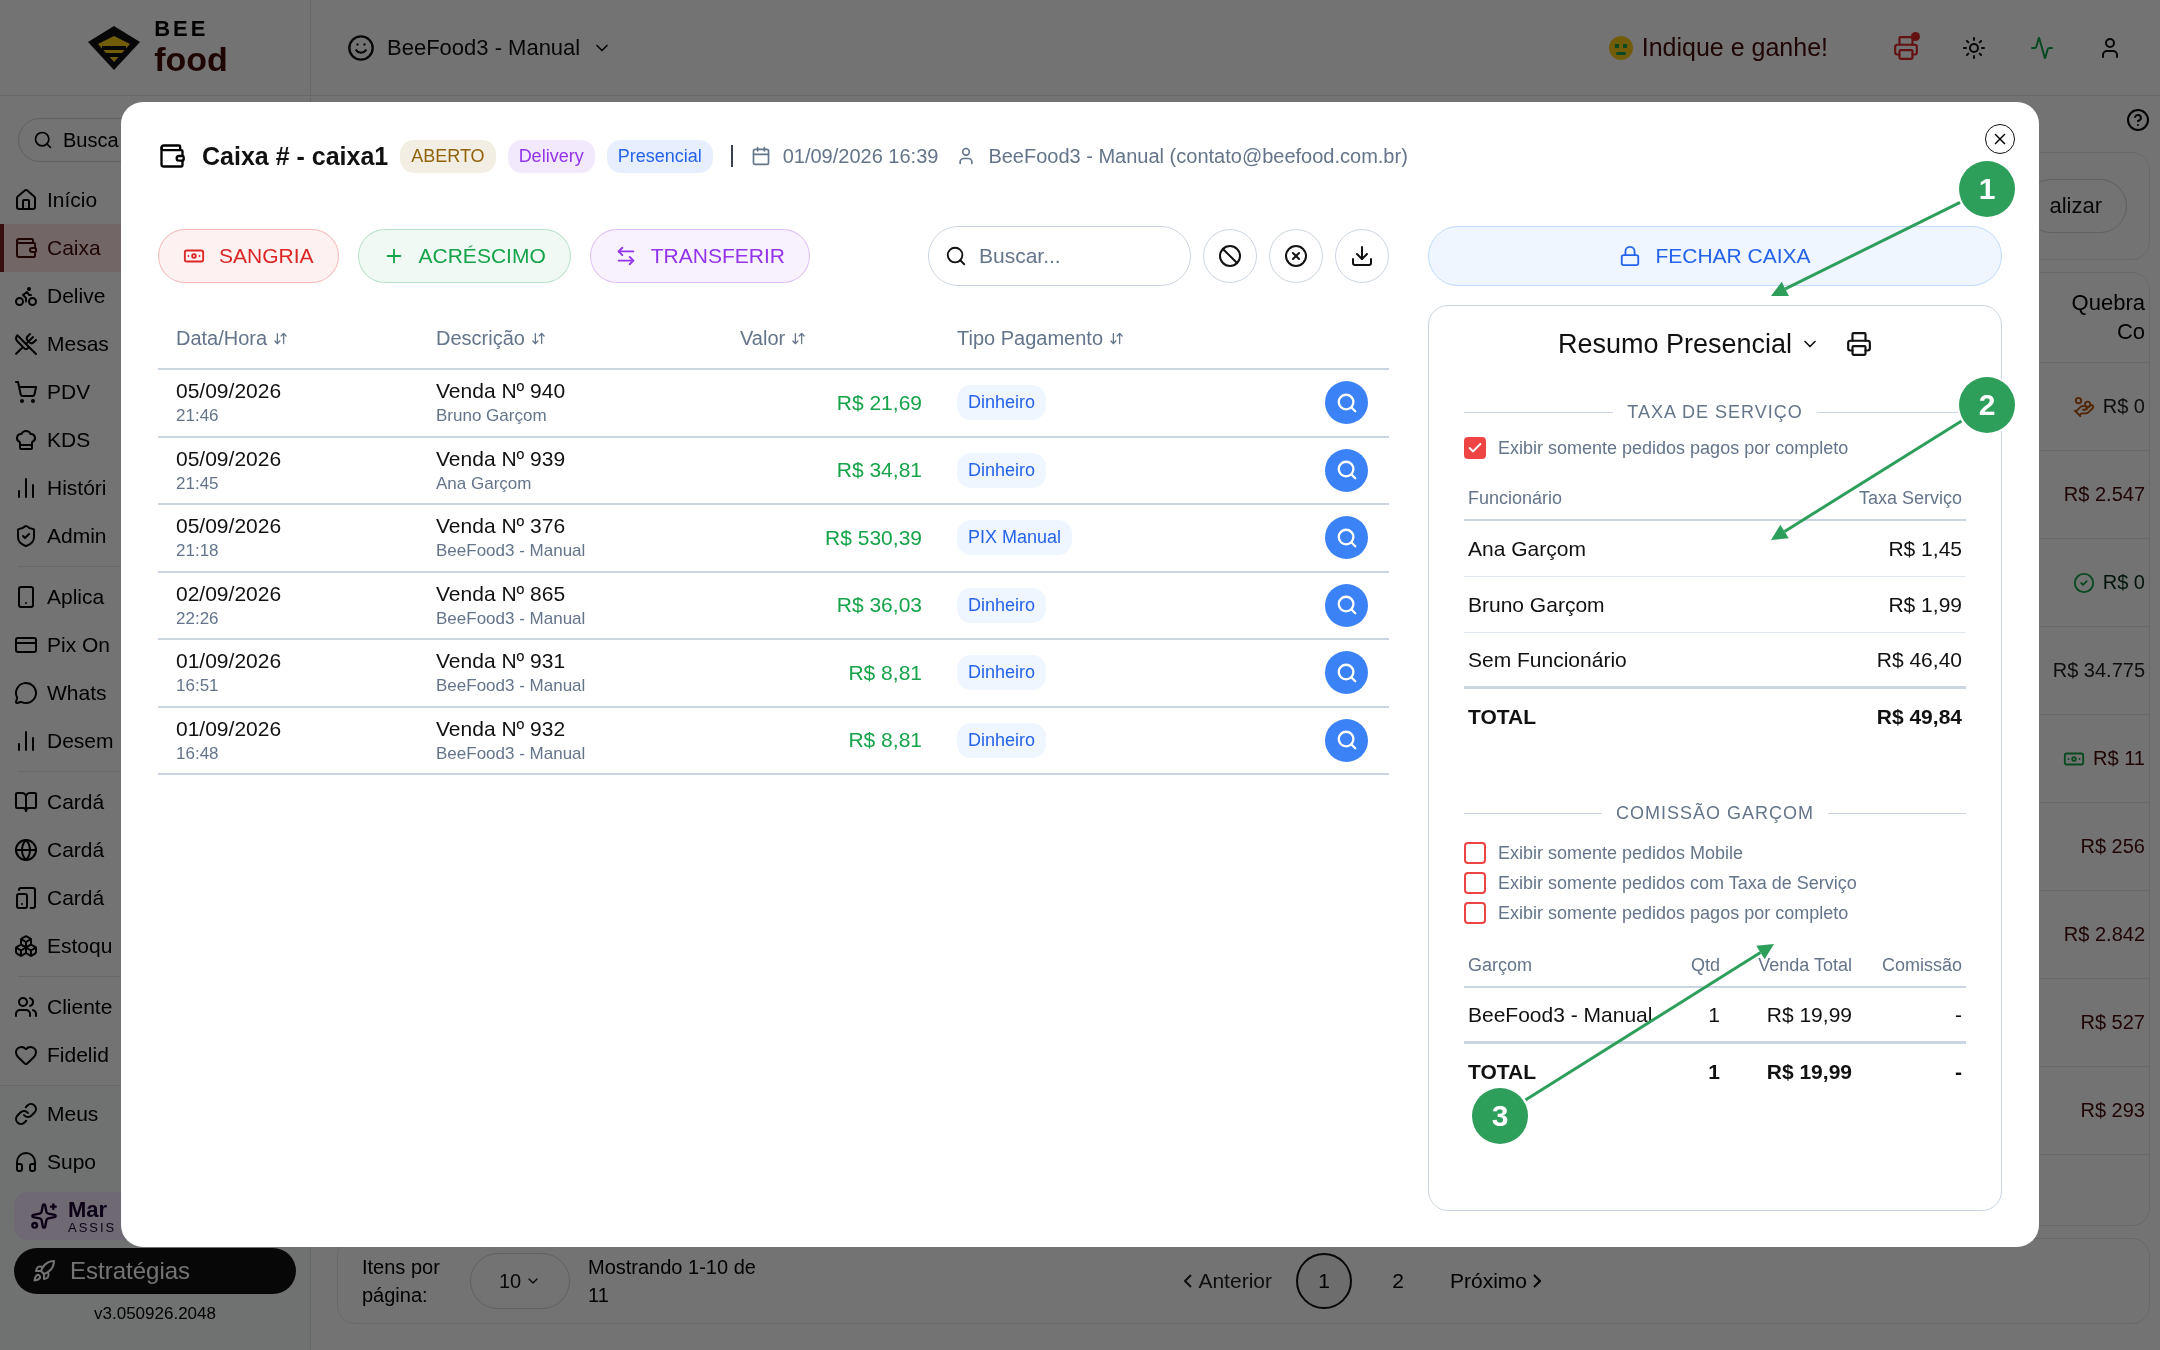 Image resolution: width=2160 pixels, height=1350 pixels. What do you see at coordinates (501, 728) in the screenshot?
I see `description-text: Venda Nº 932` at bounding box center [501, 728].